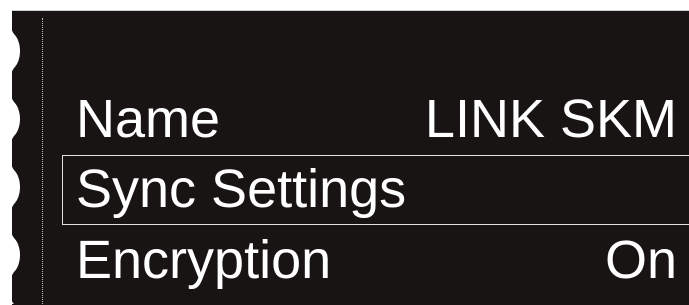 This screenshot has width=689, height=305. Describe the element at coordinates (10, 152) in the screenshot. I see `scalloped-edge-decoration` at that location.